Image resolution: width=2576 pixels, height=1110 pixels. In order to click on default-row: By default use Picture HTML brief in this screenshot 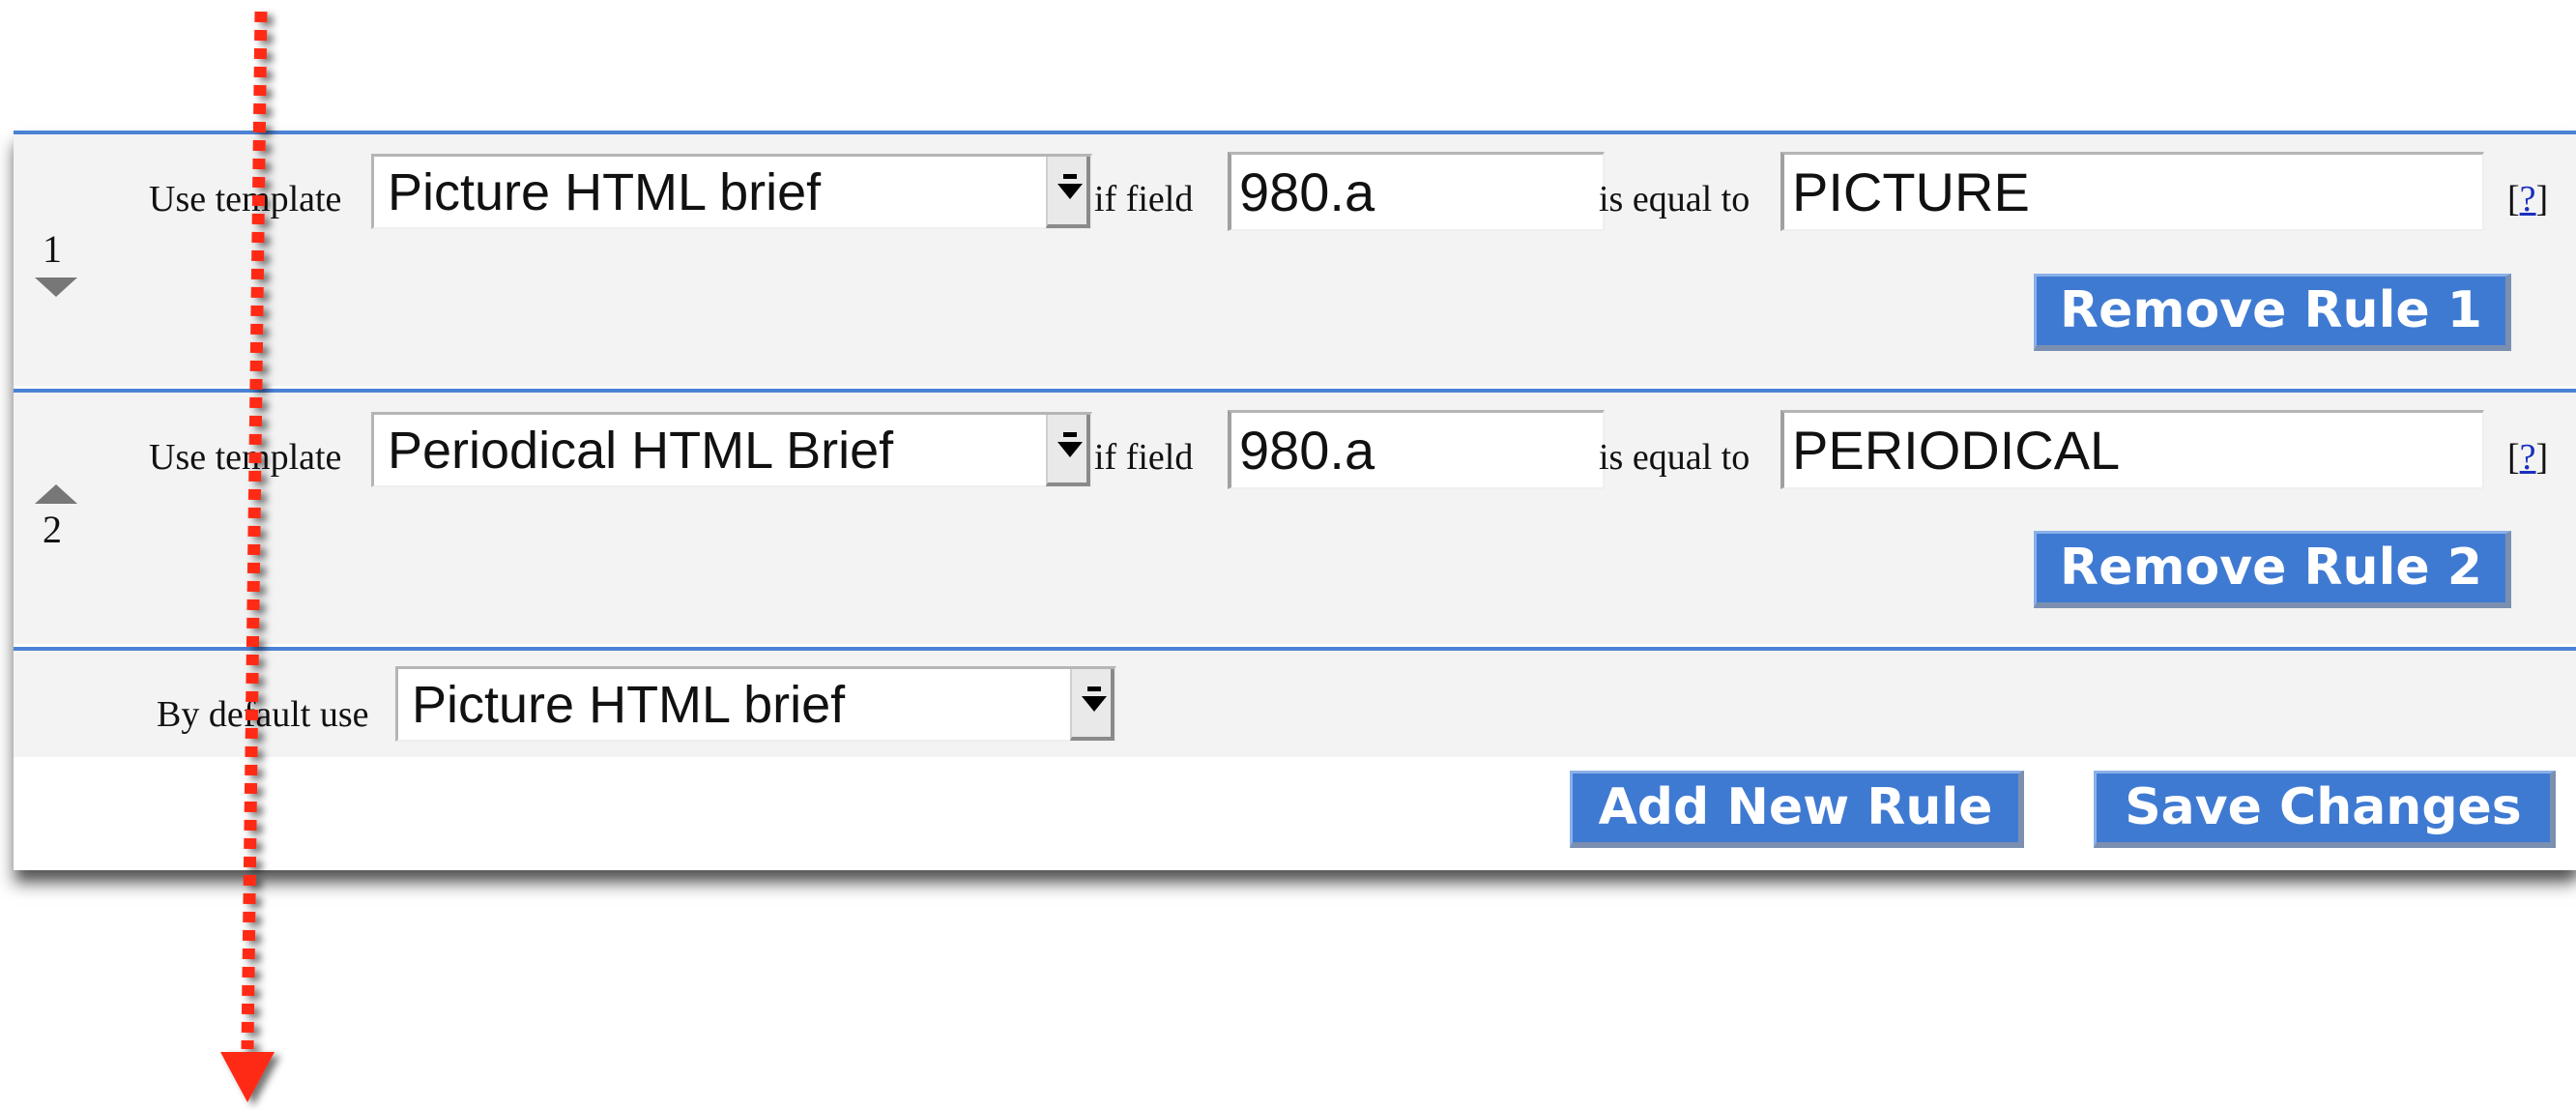, I will do `click(1295, 702)`.